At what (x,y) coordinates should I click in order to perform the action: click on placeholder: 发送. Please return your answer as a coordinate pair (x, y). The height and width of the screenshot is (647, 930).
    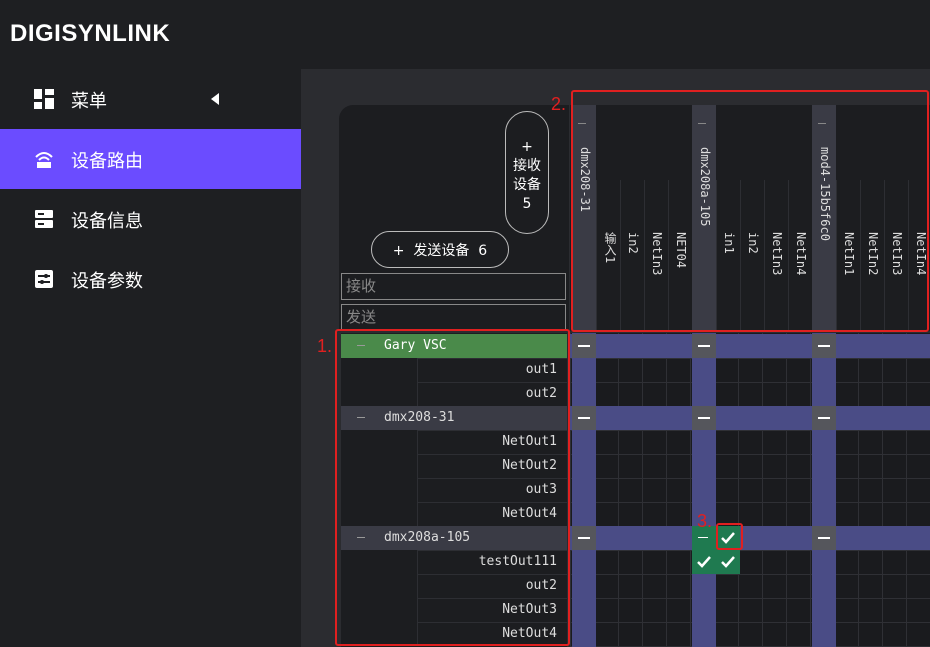
    Looking at the image, I should click on (361, 317).